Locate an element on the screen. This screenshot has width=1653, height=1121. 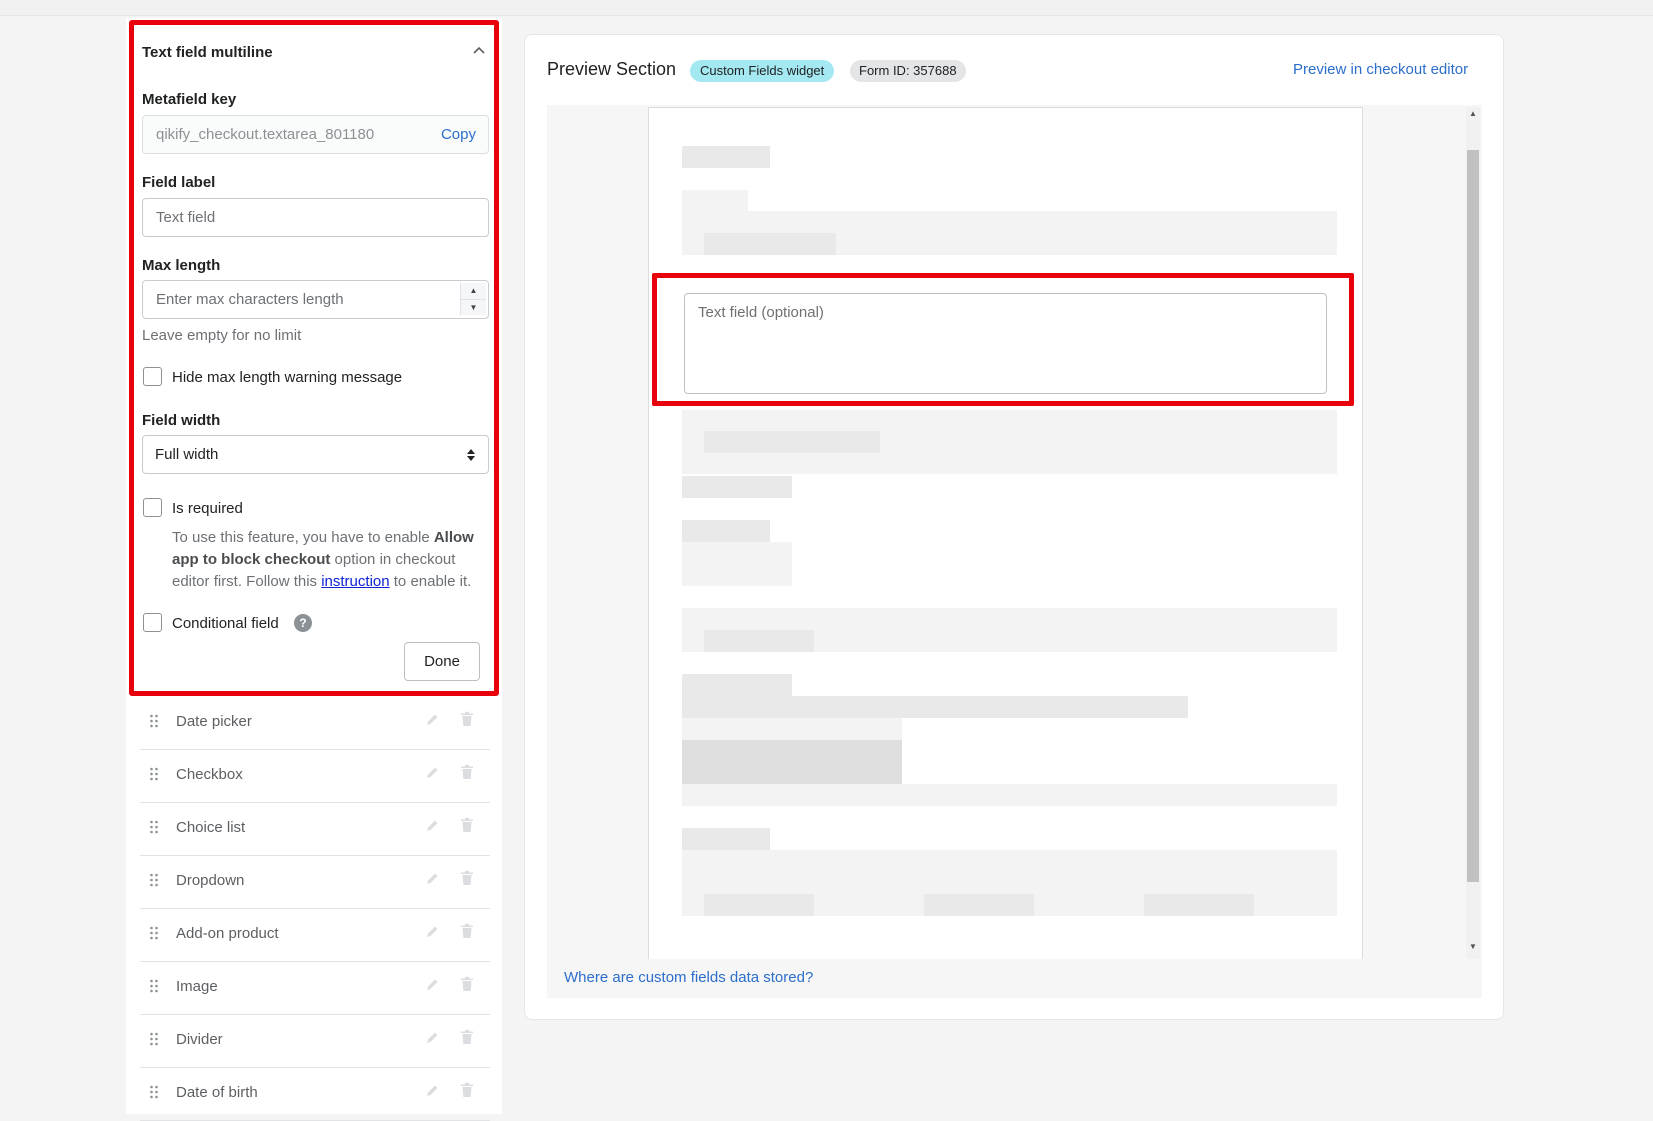
max-length-input: Enter max characters length ▲ ▼ is located at coordinates (315, 299).